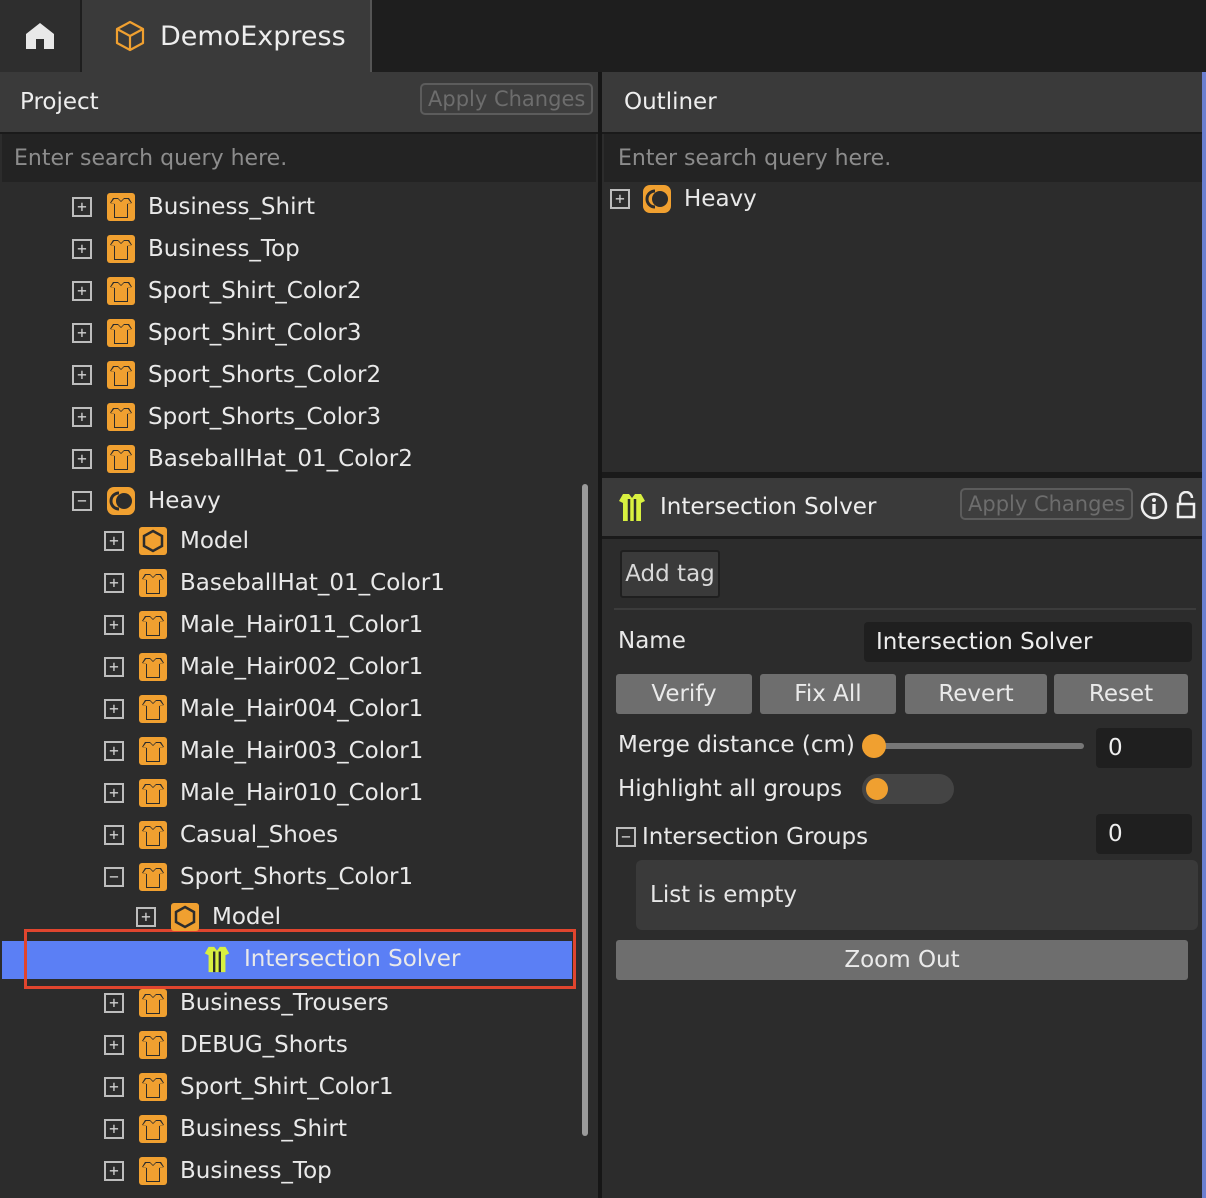 The height and width of the screenshot is (1198, 1206). What do you see at coordinates (828, 694) in the screenshot?
I see `fix-all-button: Fix All` at bounding box center [828, 694].